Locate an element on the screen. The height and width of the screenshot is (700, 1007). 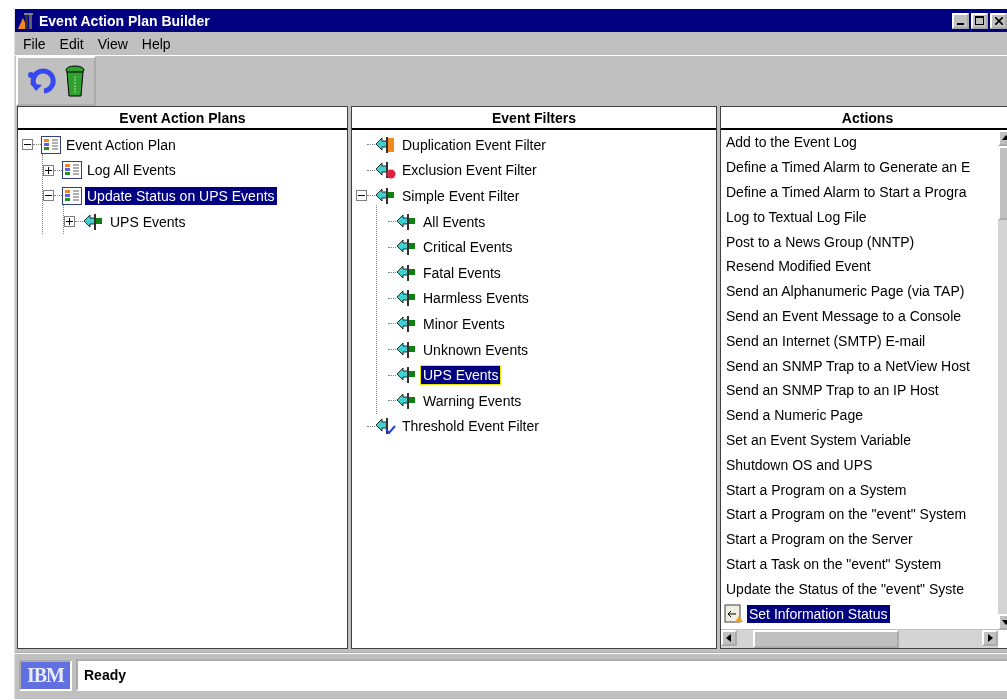
maximize-icon is located at coordinates (979, 20).